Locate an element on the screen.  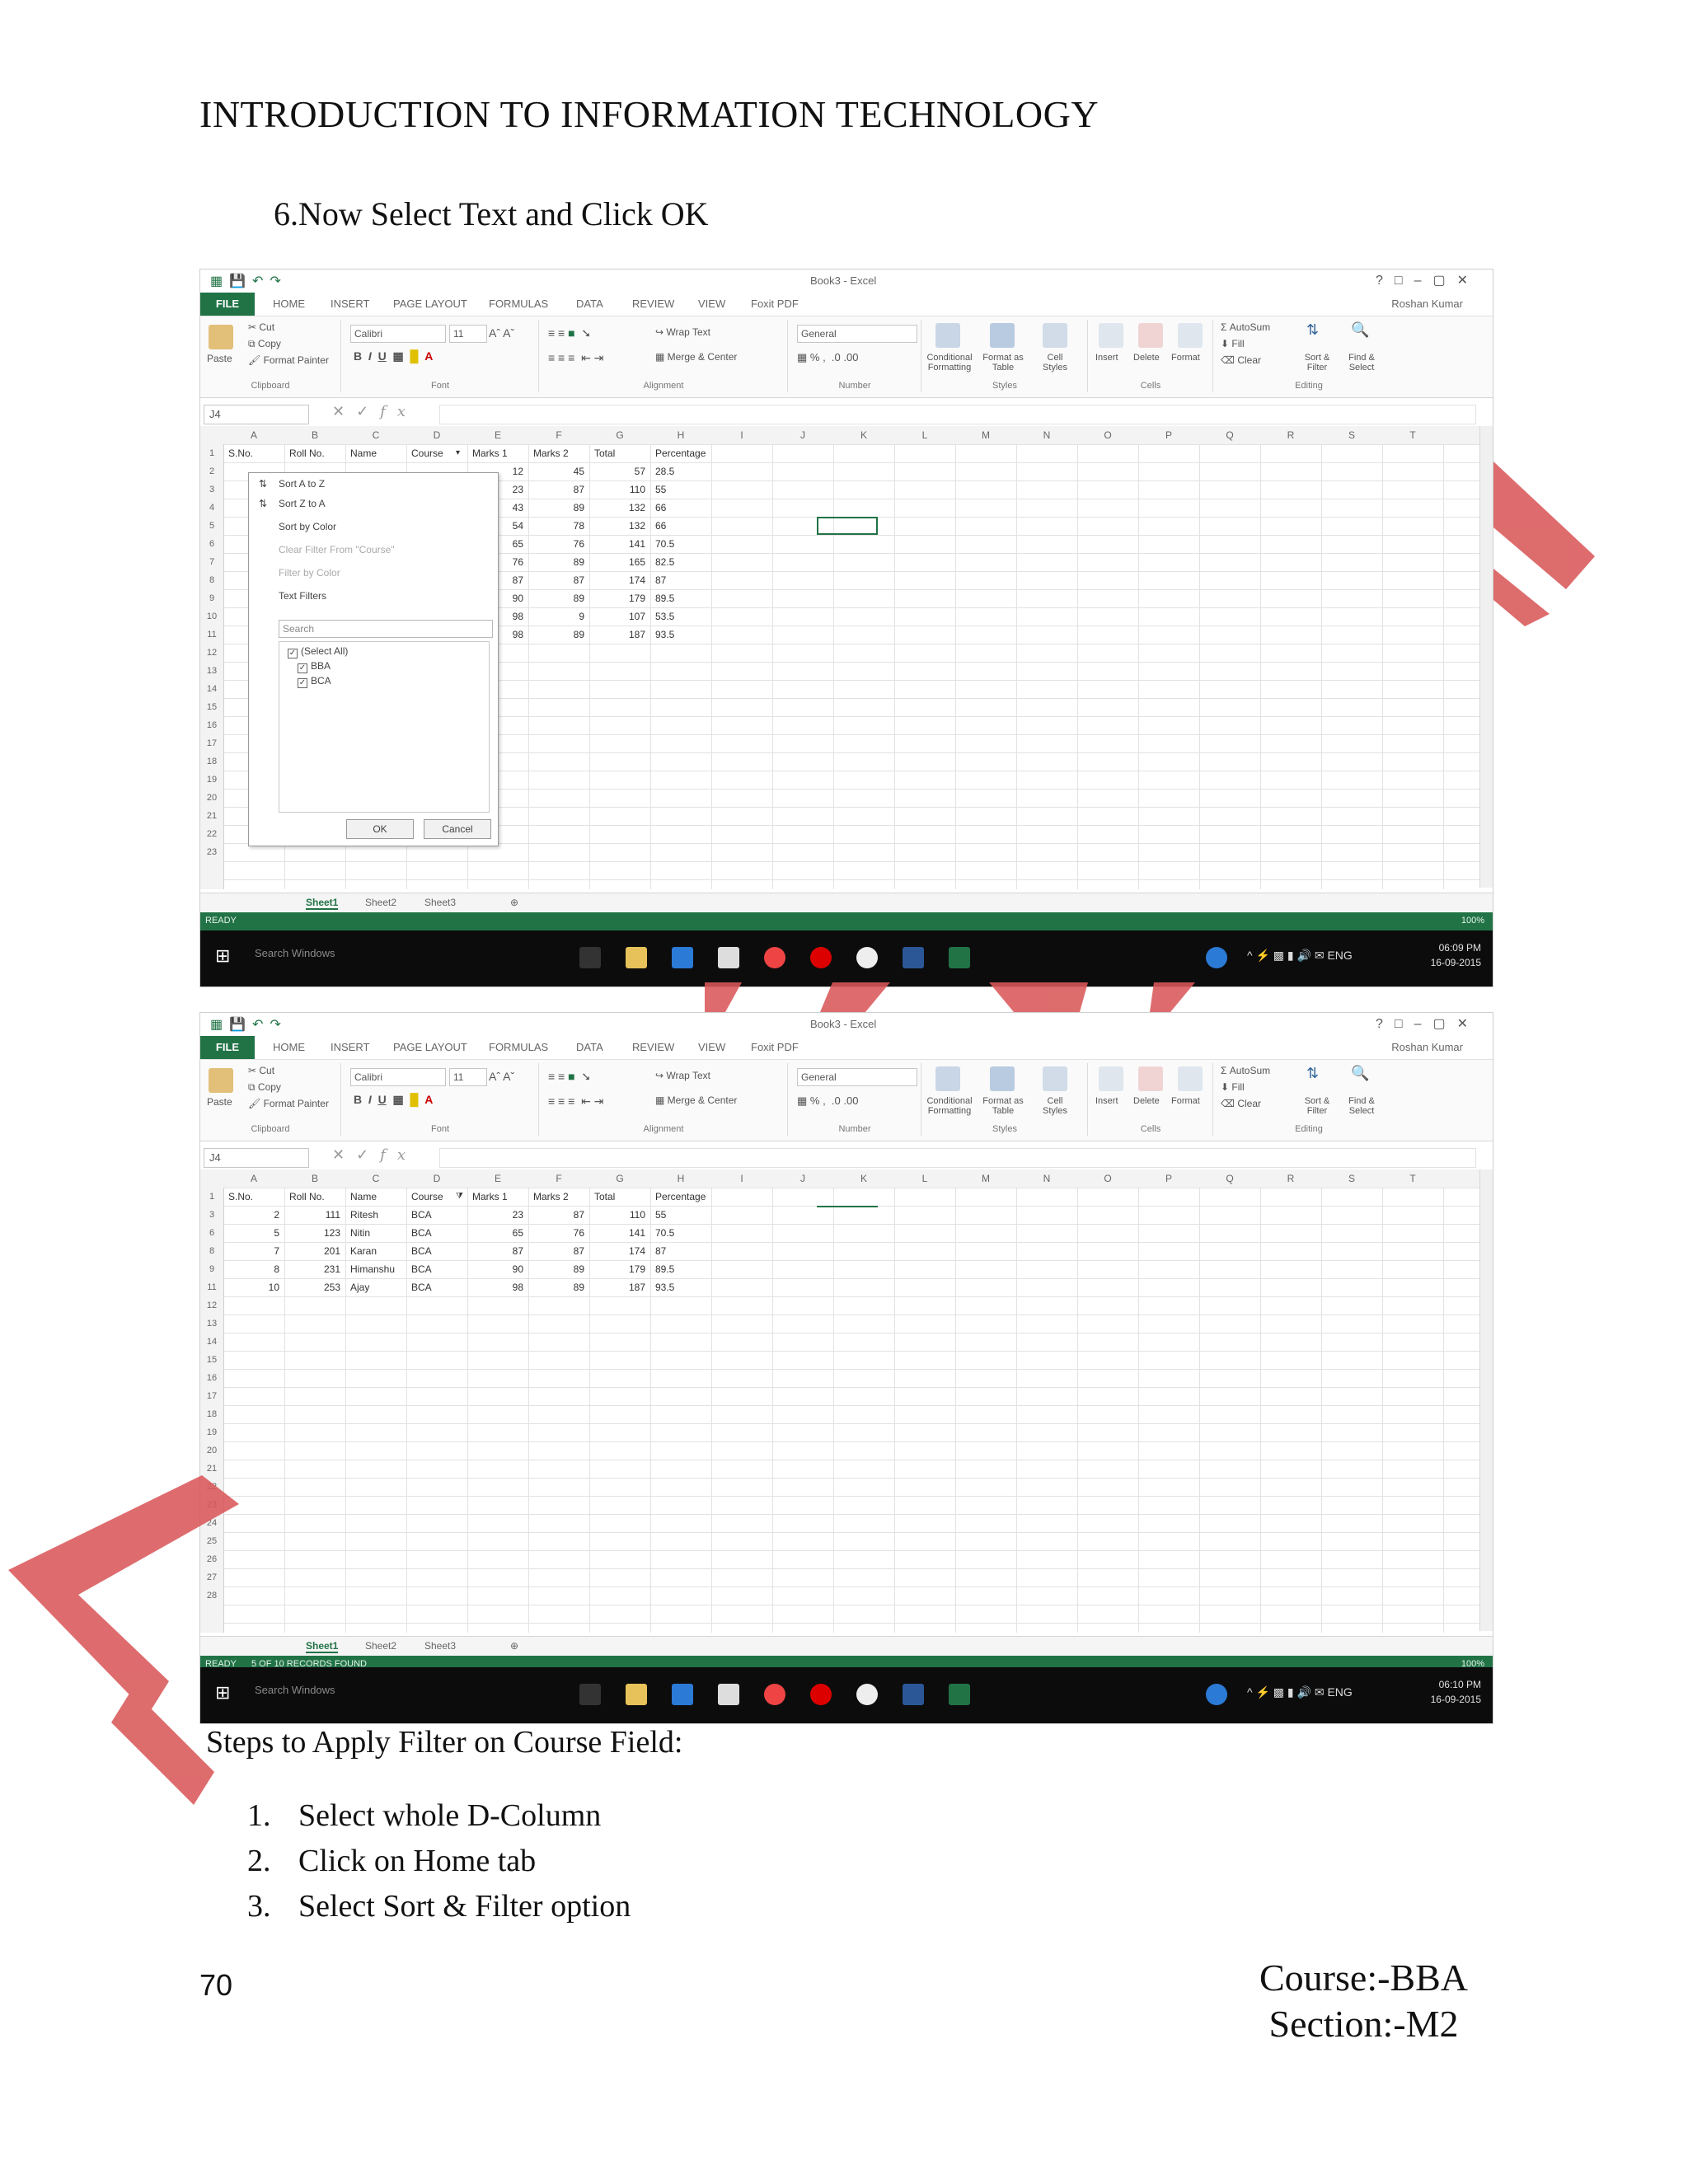
table-cell: 66 is located at coordinates (661, 508).